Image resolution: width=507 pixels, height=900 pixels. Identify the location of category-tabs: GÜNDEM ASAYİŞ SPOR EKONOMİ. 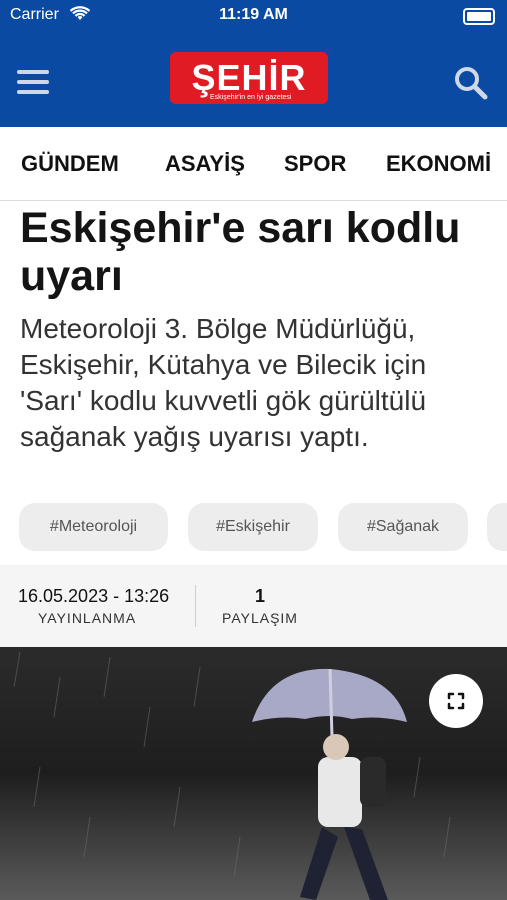
(253, 164).